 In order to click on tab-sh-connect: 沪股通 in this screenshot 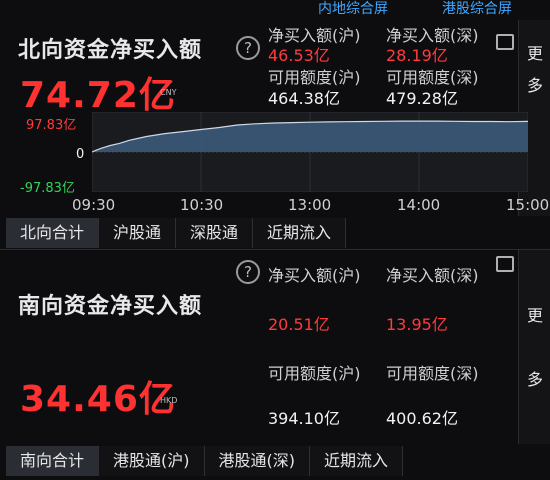, I will do `click(138, 233)`.